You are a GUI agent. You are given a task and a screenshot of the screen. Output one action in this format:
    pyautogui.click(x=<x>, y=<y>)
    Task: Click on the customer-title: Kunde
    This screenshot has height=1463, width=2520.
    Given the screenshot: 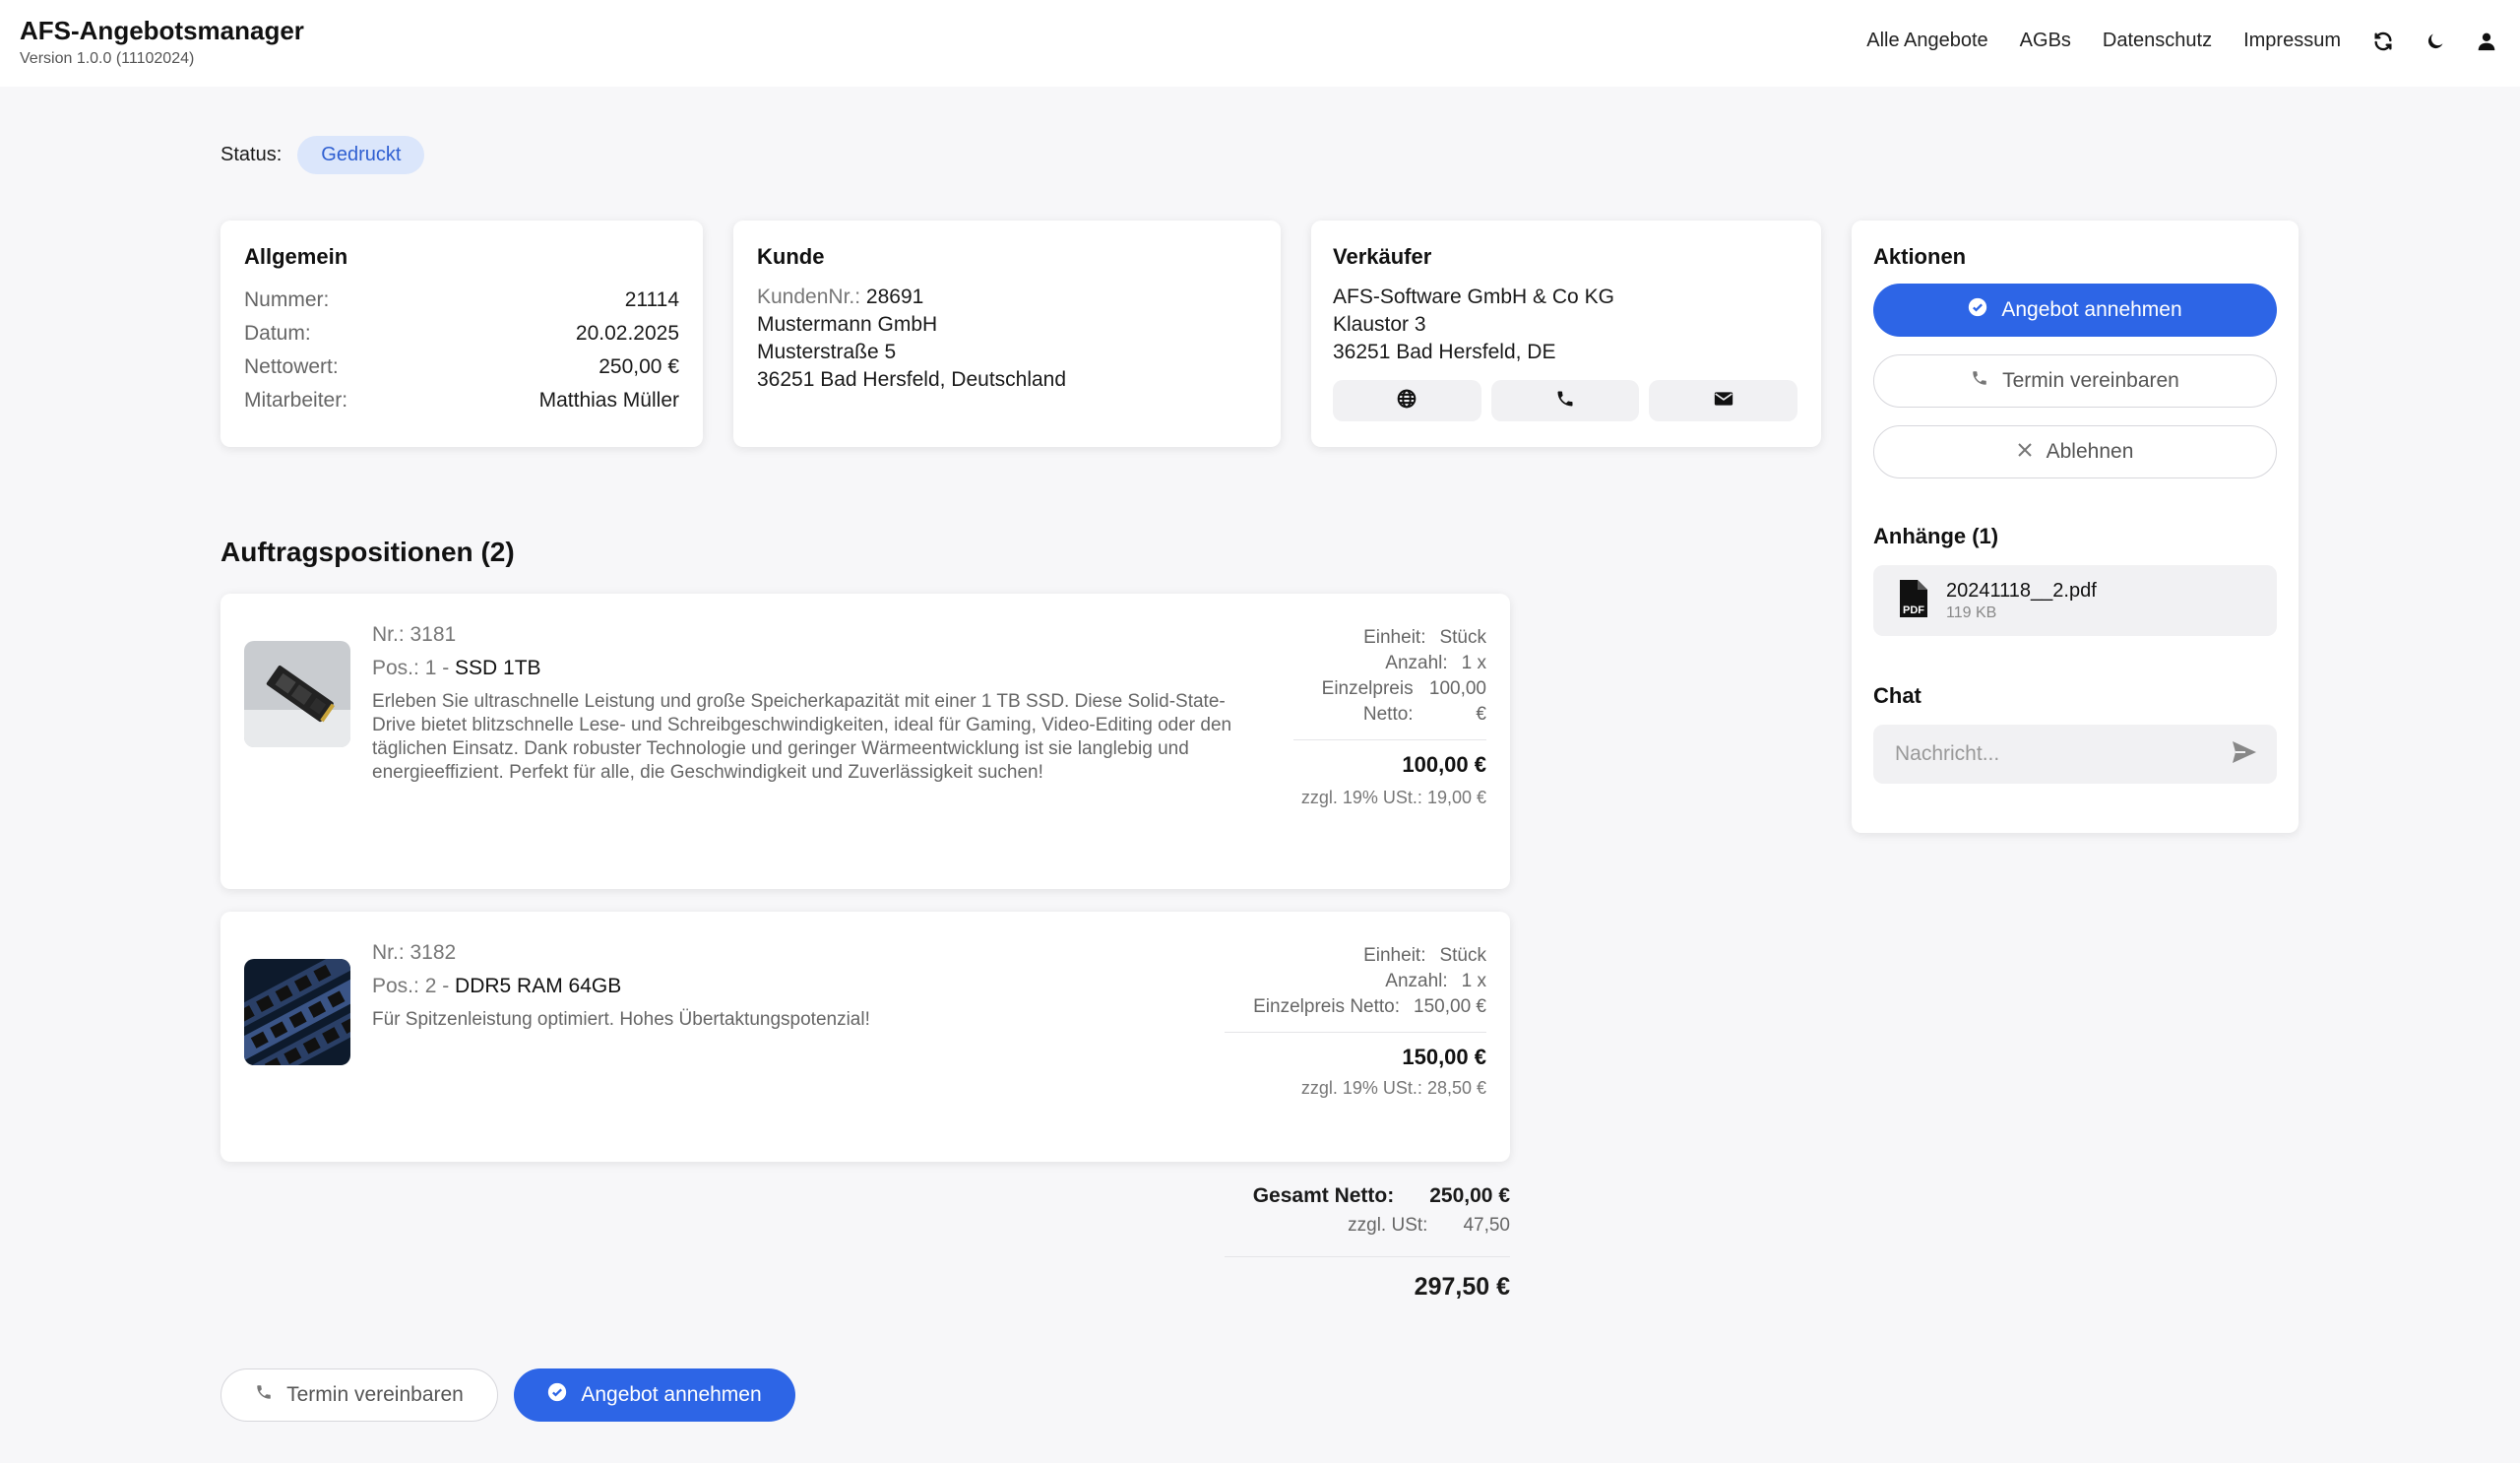 What is the action you would take?
    pyautogui.click(x=791, y=256)
    